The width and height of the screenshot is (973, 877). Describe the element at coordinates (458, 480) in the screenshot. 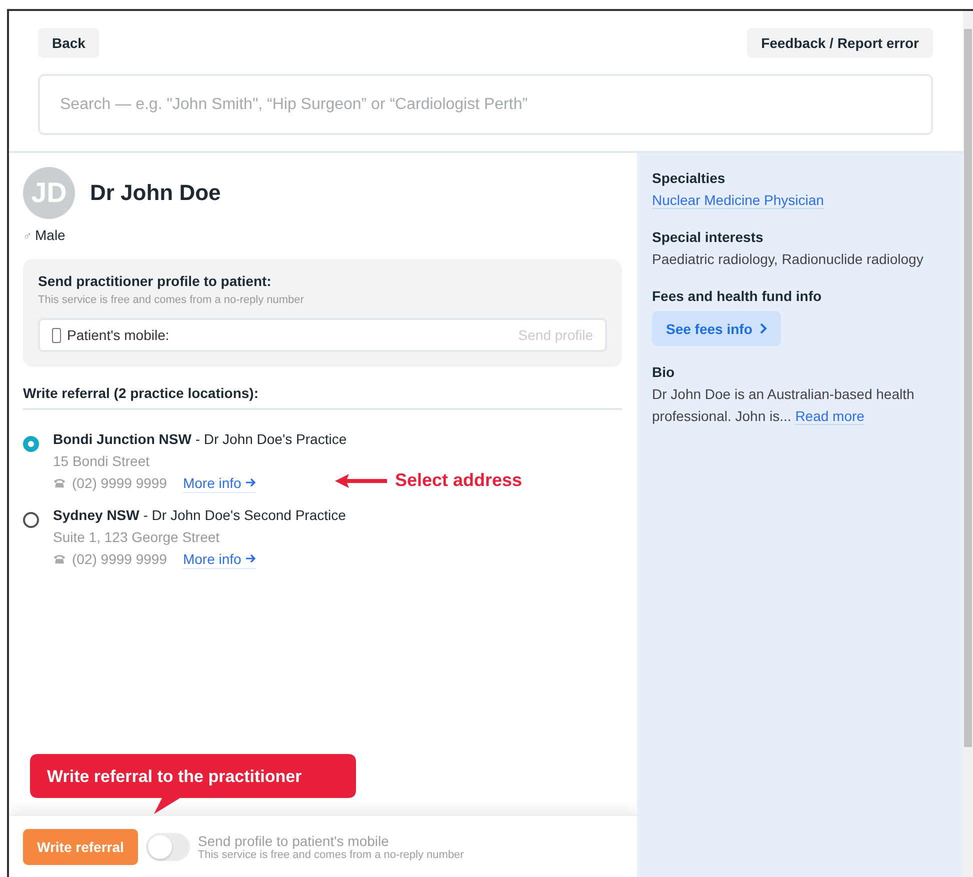

I see `annotation-text: Select address` at that location.